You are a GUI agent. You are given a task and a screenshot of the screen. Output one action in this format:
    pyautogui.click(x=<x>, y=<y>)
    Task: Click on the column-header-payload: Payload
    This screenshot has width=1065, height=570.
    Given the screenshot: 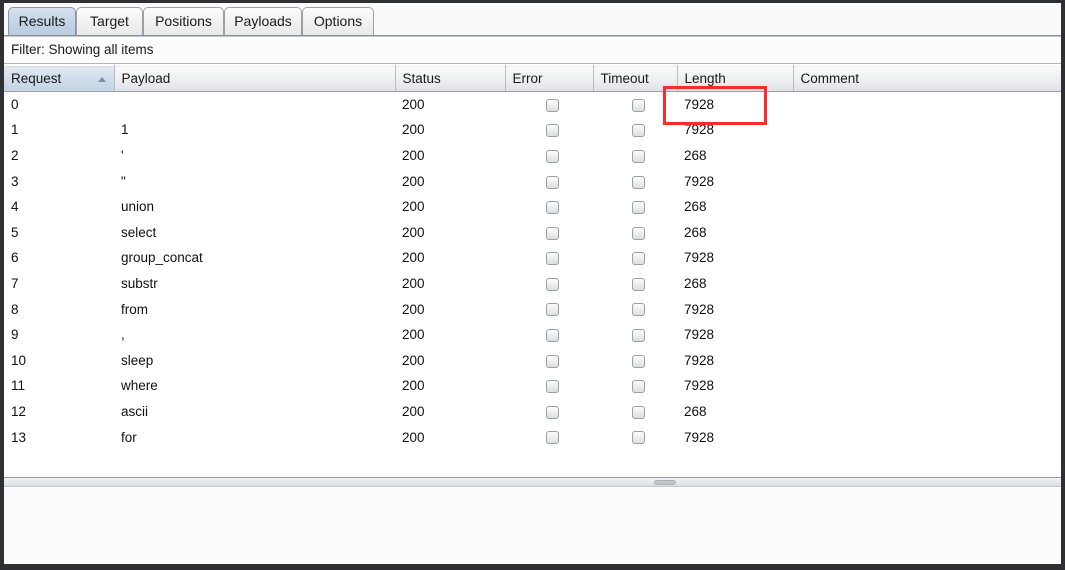 What is the action you would take?
    pyautogui.click(x=255, y=78)
    